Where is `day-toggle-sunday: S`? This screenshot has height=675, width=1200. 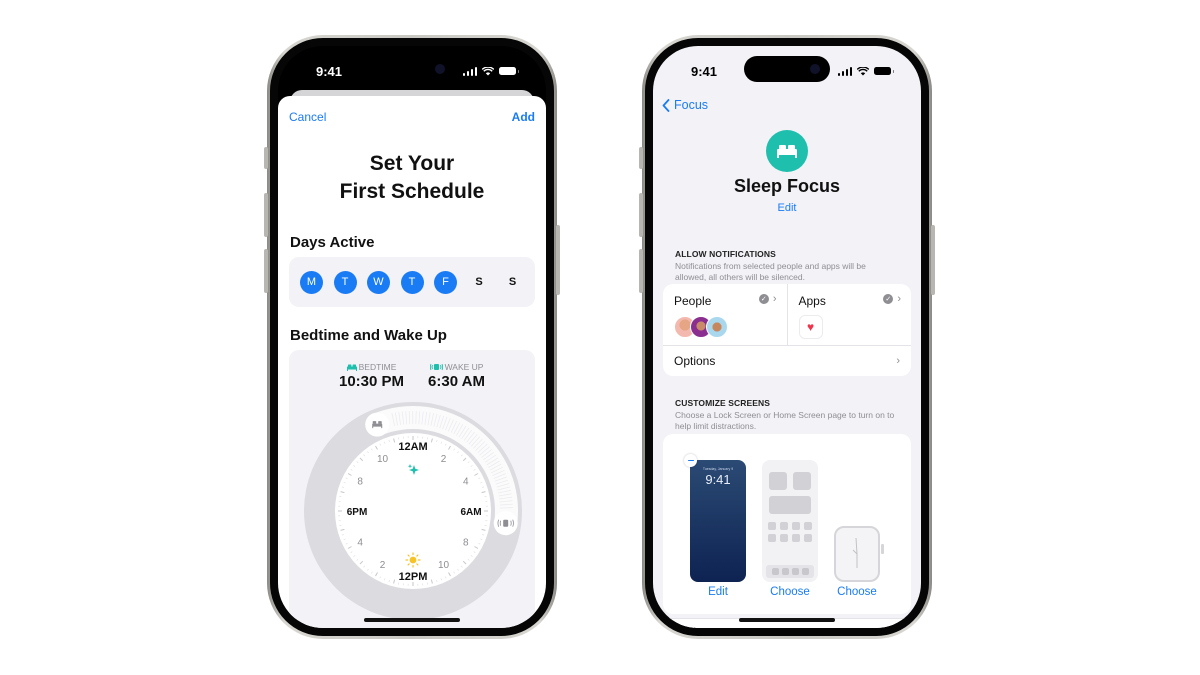
day-toggle-sunday: S is located at coordinates (512, 282).